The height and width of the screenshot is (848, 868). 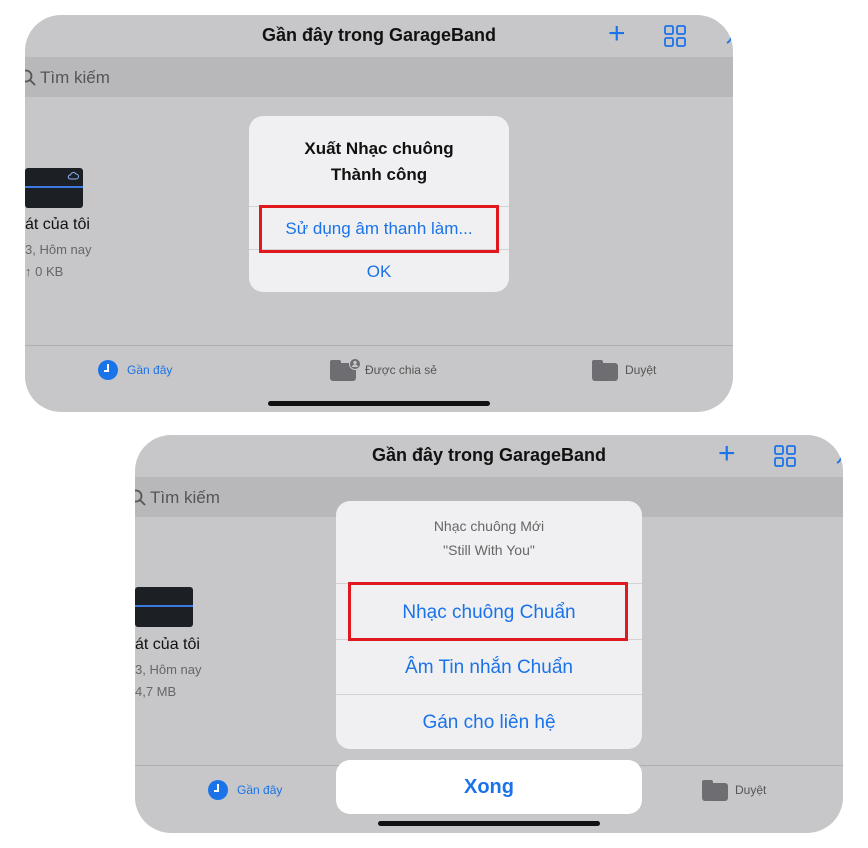 What do you see at coordinates (401, 370) in the screenshot?
I see `tab-shared: Được chia sẻ` at bounding box center [401, 370].